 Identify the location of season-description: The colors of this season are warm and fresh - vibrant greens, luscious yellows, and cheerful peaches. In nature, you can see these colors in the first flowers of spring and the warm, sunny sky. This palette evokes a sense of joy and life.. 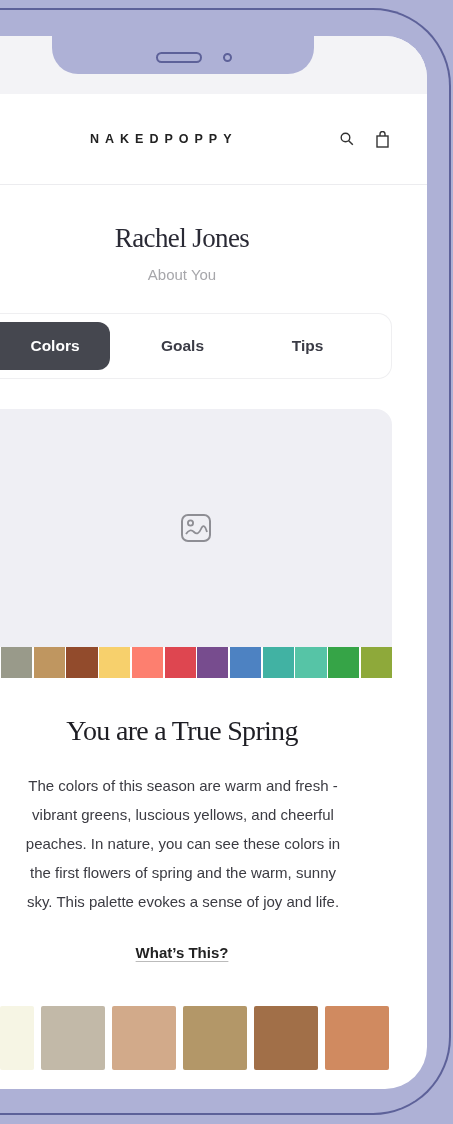
(183, 844).